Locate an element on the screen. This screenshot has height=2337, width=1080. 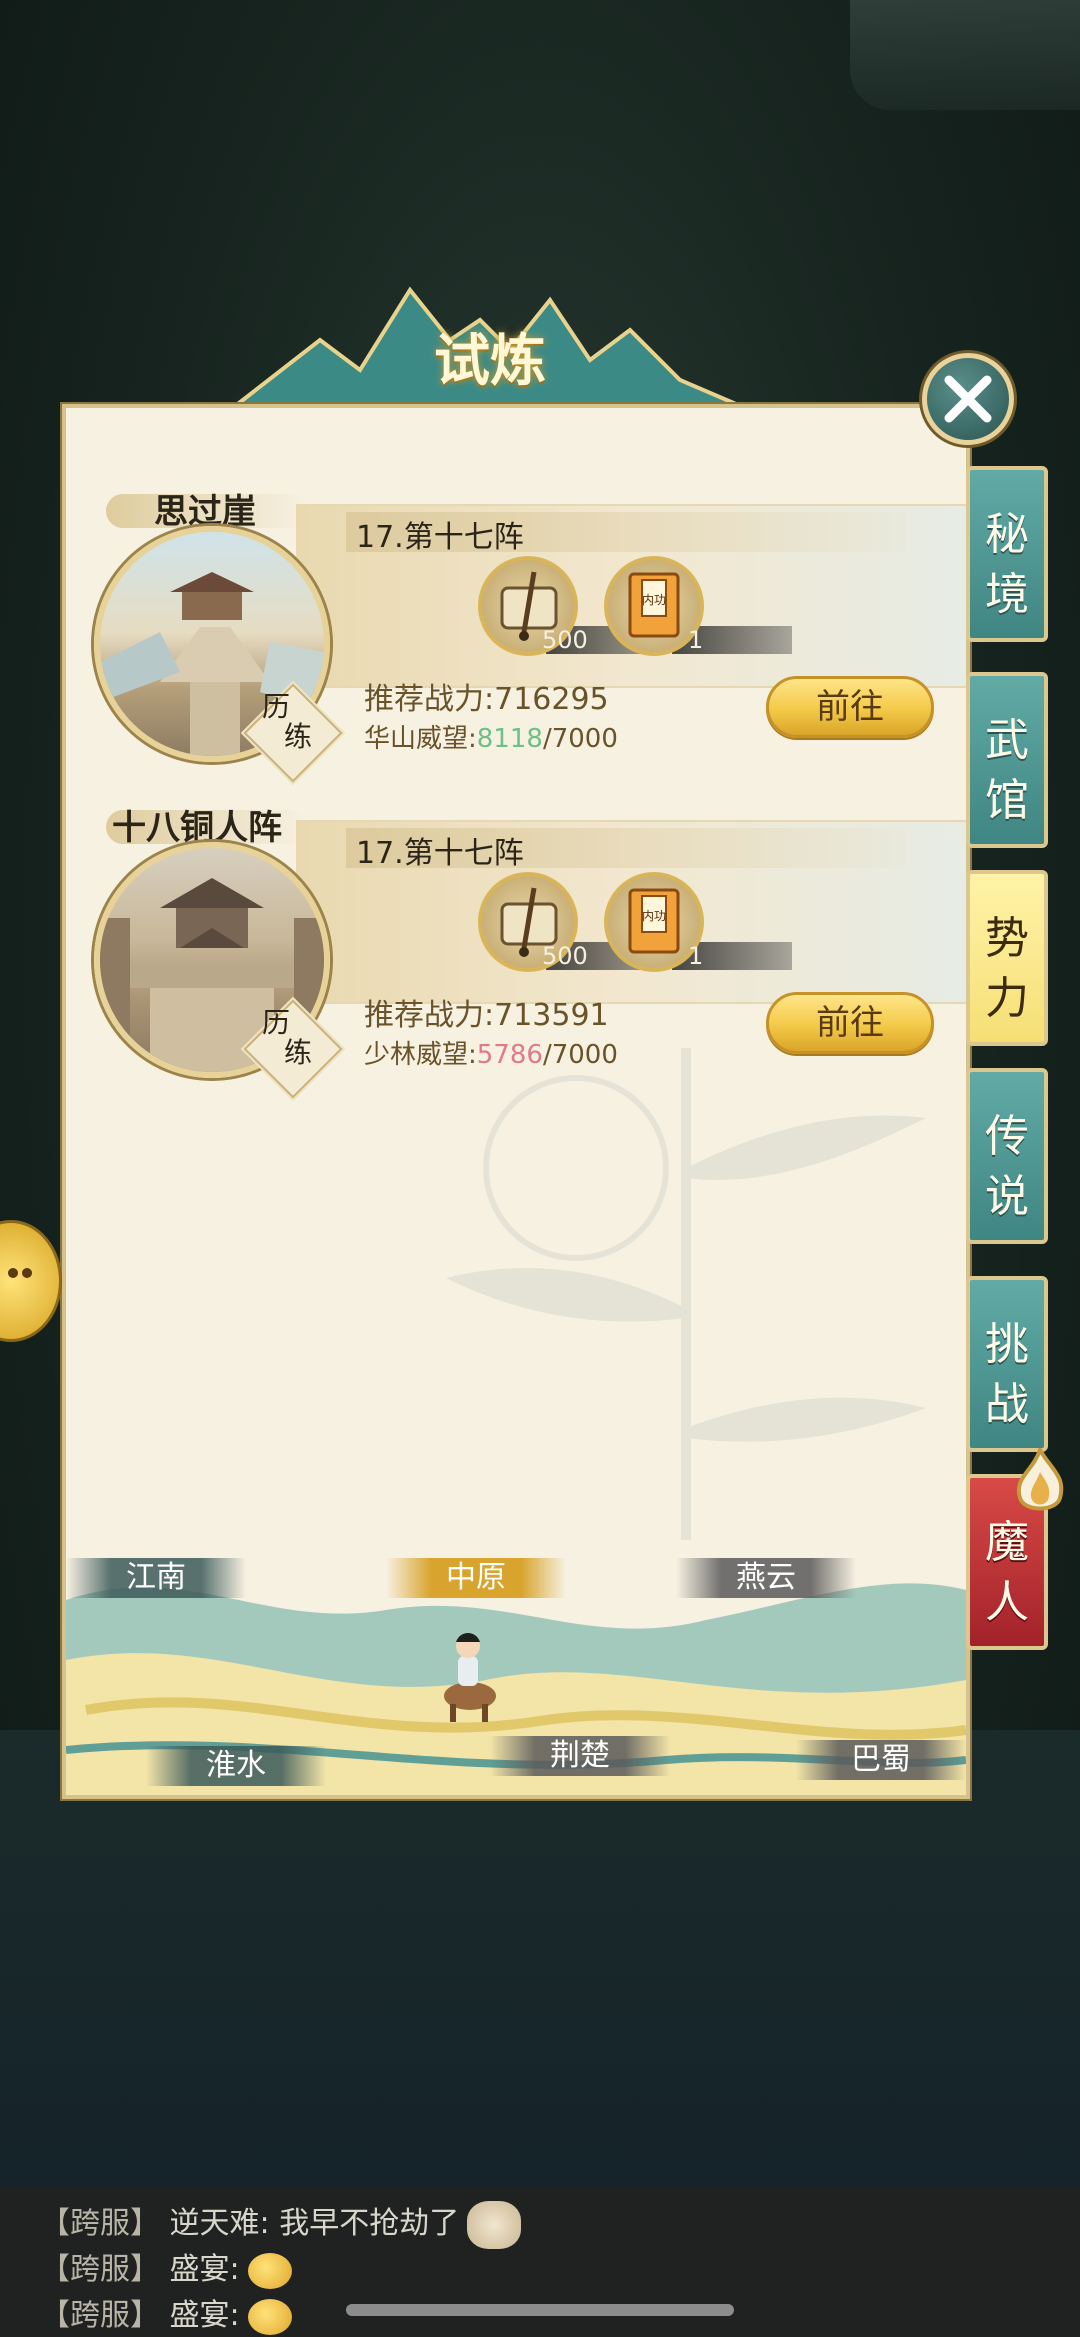
go-button: 前往 is located at coordinates (850, 1023).